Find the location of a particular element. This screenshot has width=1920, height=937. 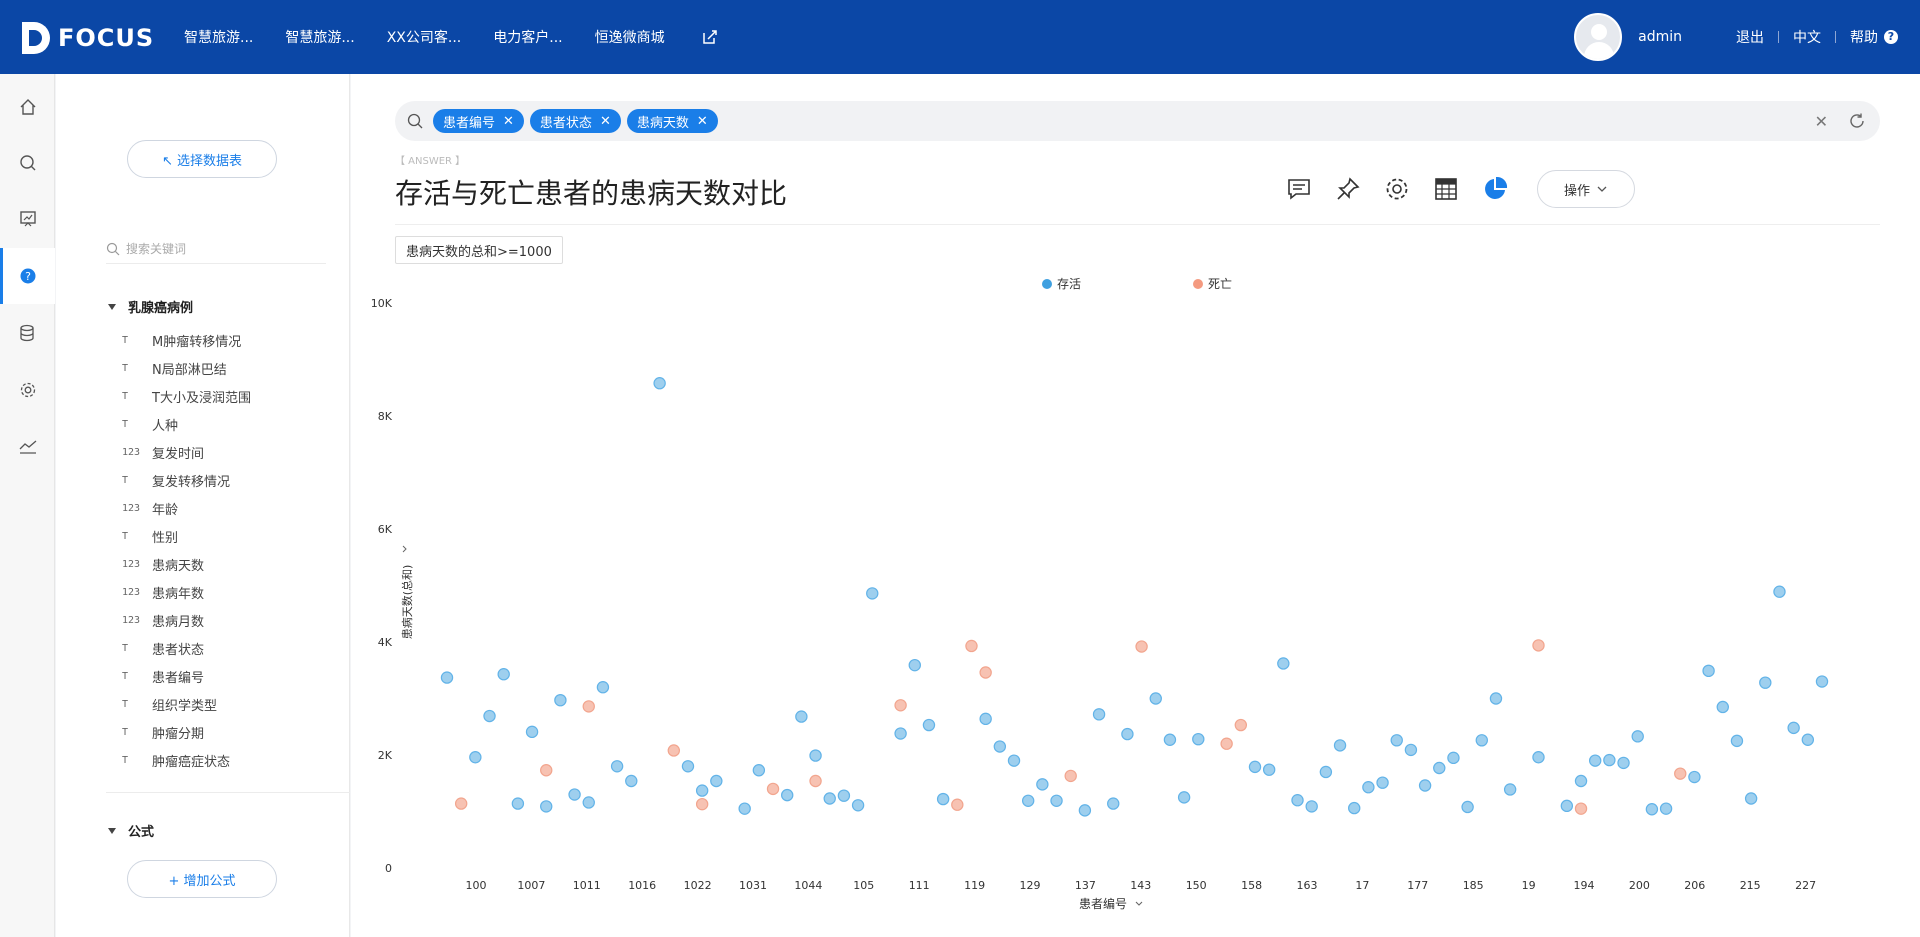

rail-database is located at coordinates (27, 333).